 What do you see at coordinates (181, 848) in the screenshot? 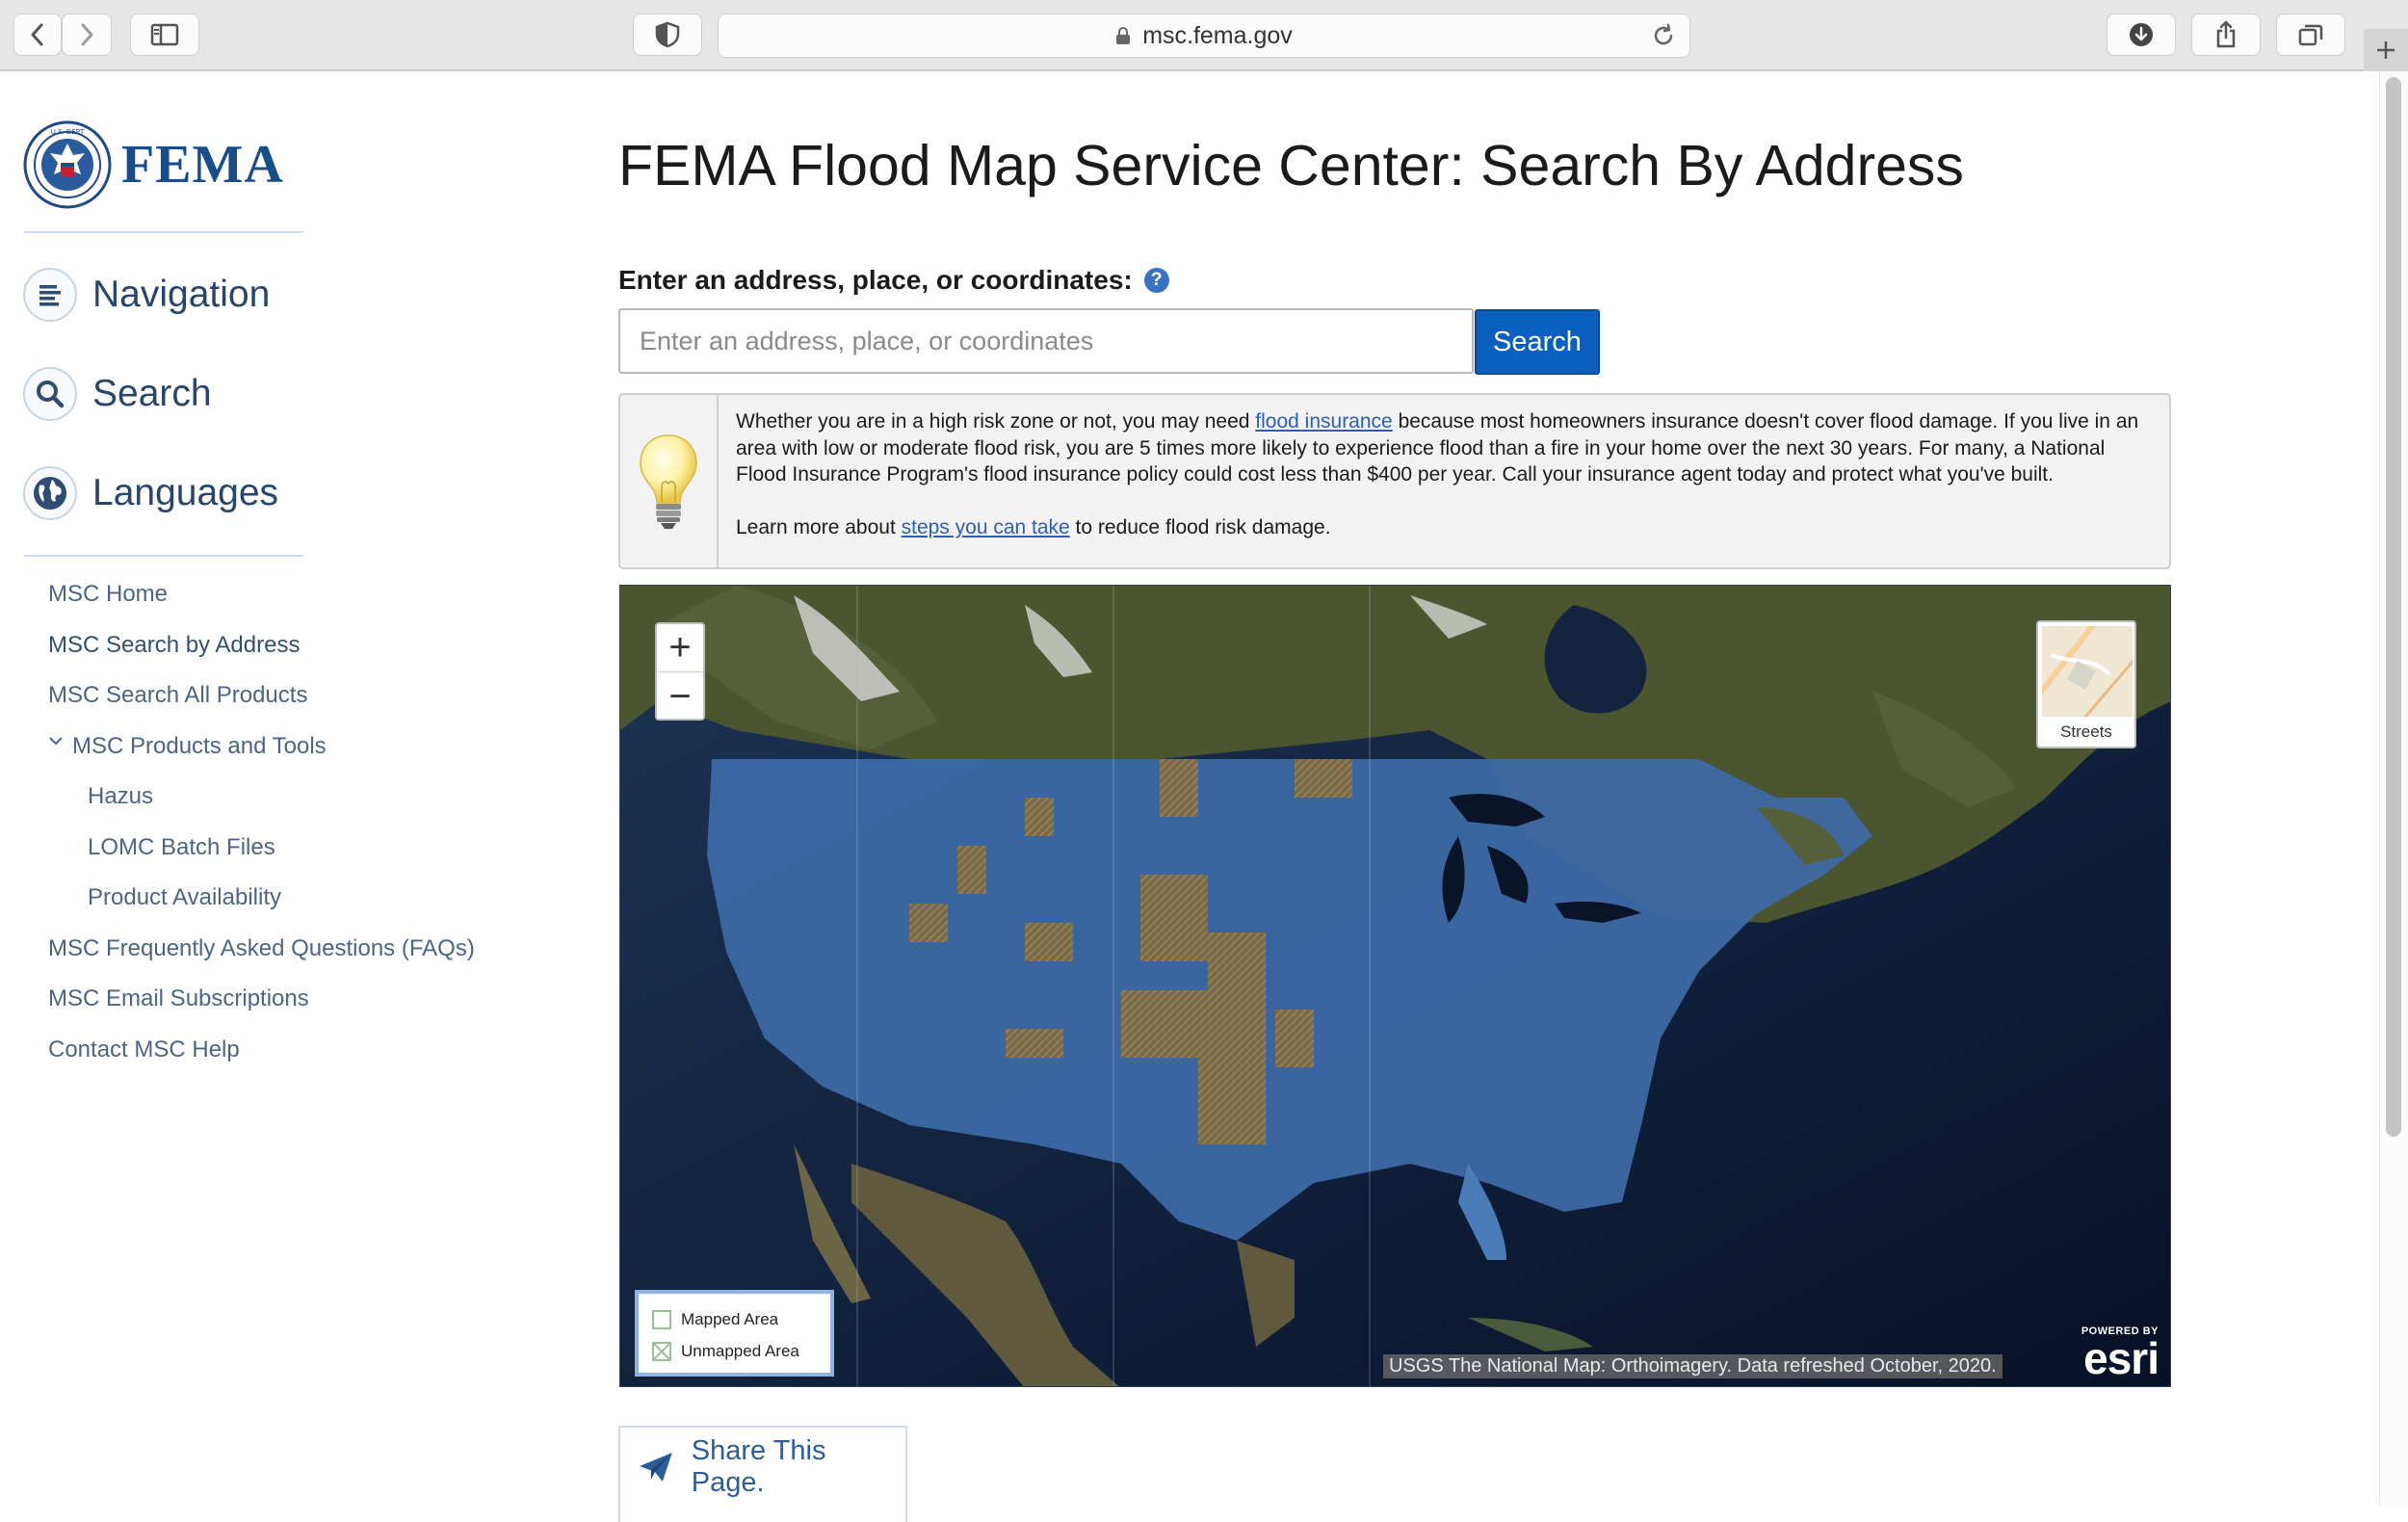
I see `menu-item-lomc-batch-files: LOMC Batch Files` at bounding box center [181, 848].